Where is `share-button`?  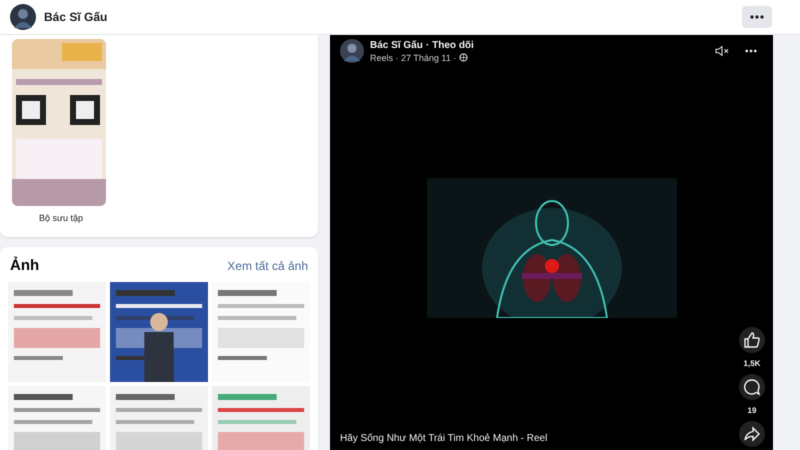 share-button is located at coordinates (752, 434).